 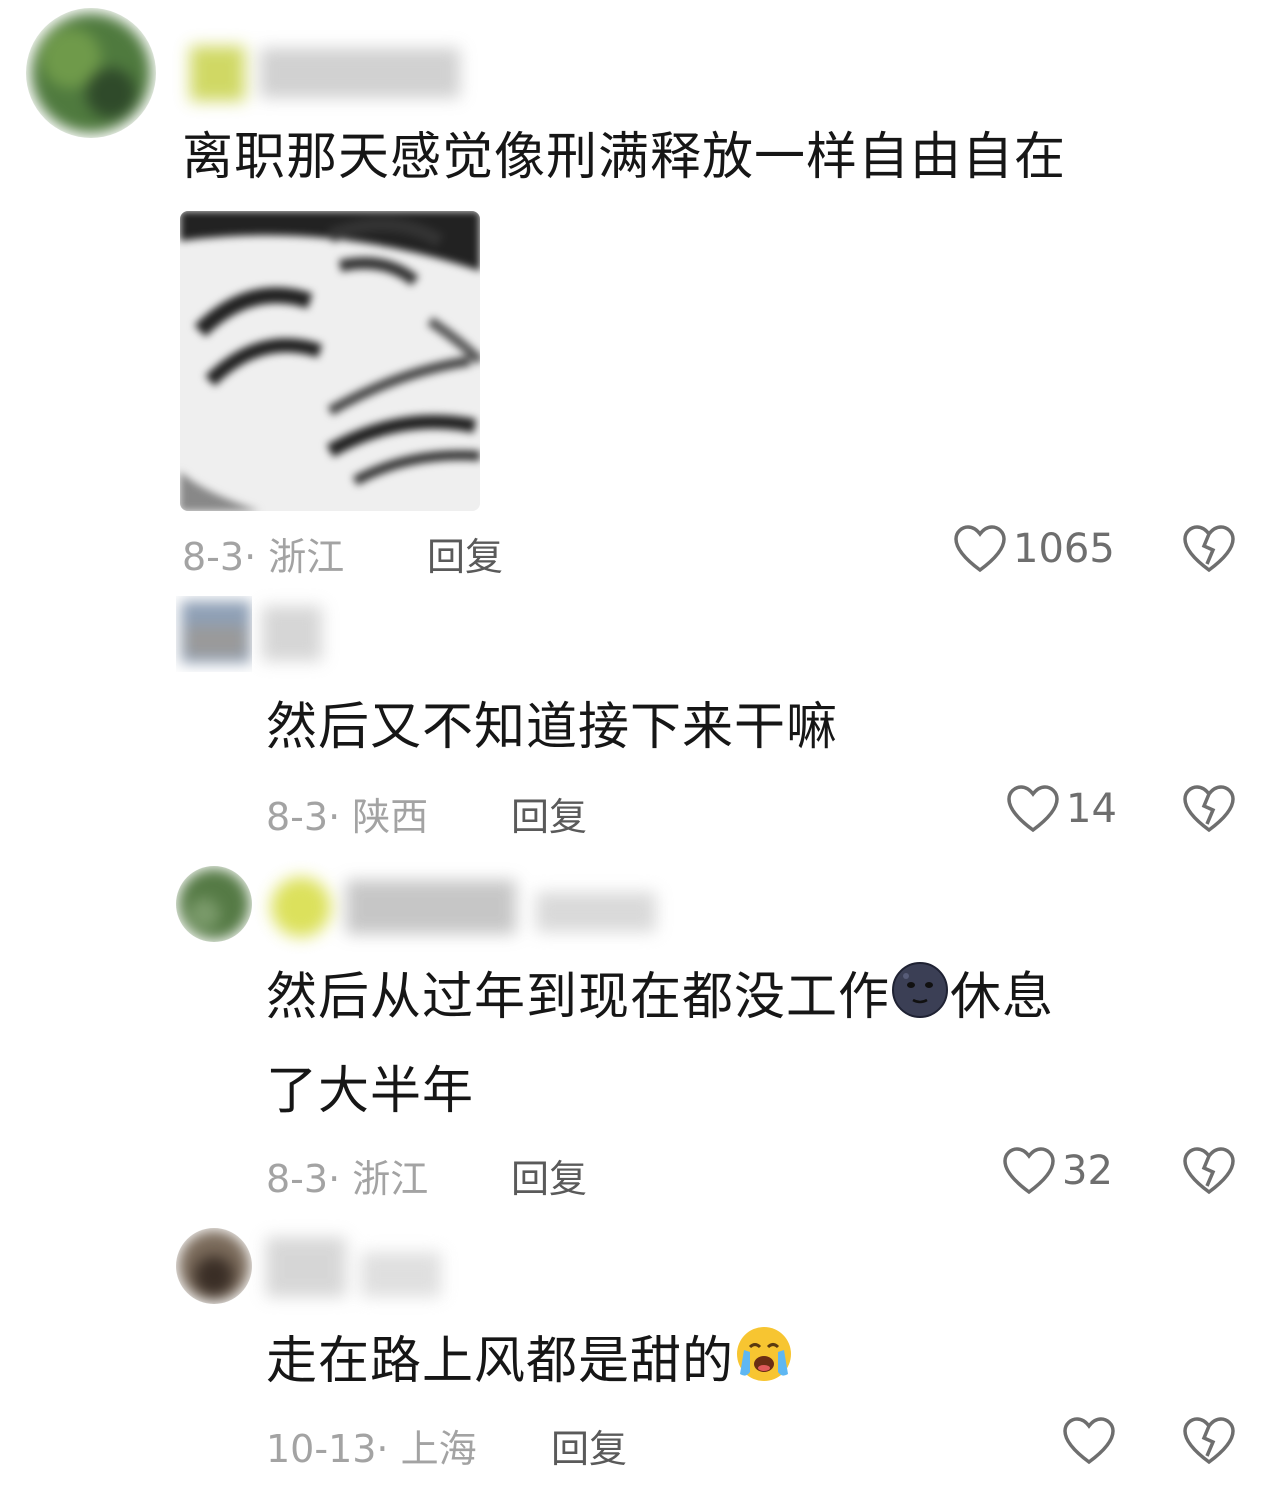 I want to click on comment-meta: 8-3· 陕西, so click(x=347, y=813).